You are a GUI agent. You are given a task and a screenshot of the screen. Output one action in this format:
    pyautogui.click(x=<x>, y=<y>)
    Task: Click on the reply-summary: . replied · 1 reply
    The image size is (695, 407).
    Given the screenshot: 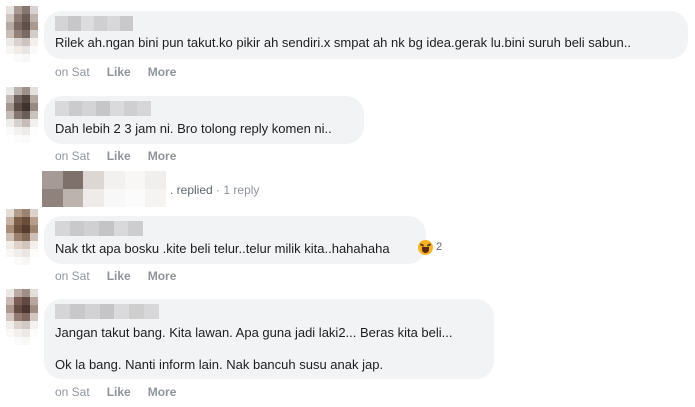 What is the action you would take?
    pyautogui.click(x=214, y=190)
    